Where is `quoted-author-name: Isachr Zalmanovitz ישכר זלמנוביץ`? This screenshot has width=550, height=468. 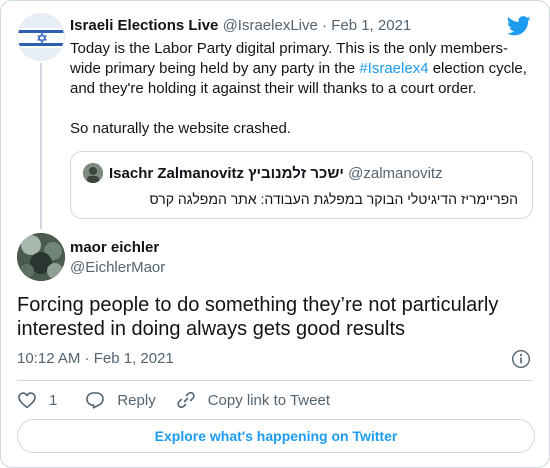
quoted-author-name: Isachr Zalmanovitz ישכר זלמנוביץ is located at coordinates (226, 173).